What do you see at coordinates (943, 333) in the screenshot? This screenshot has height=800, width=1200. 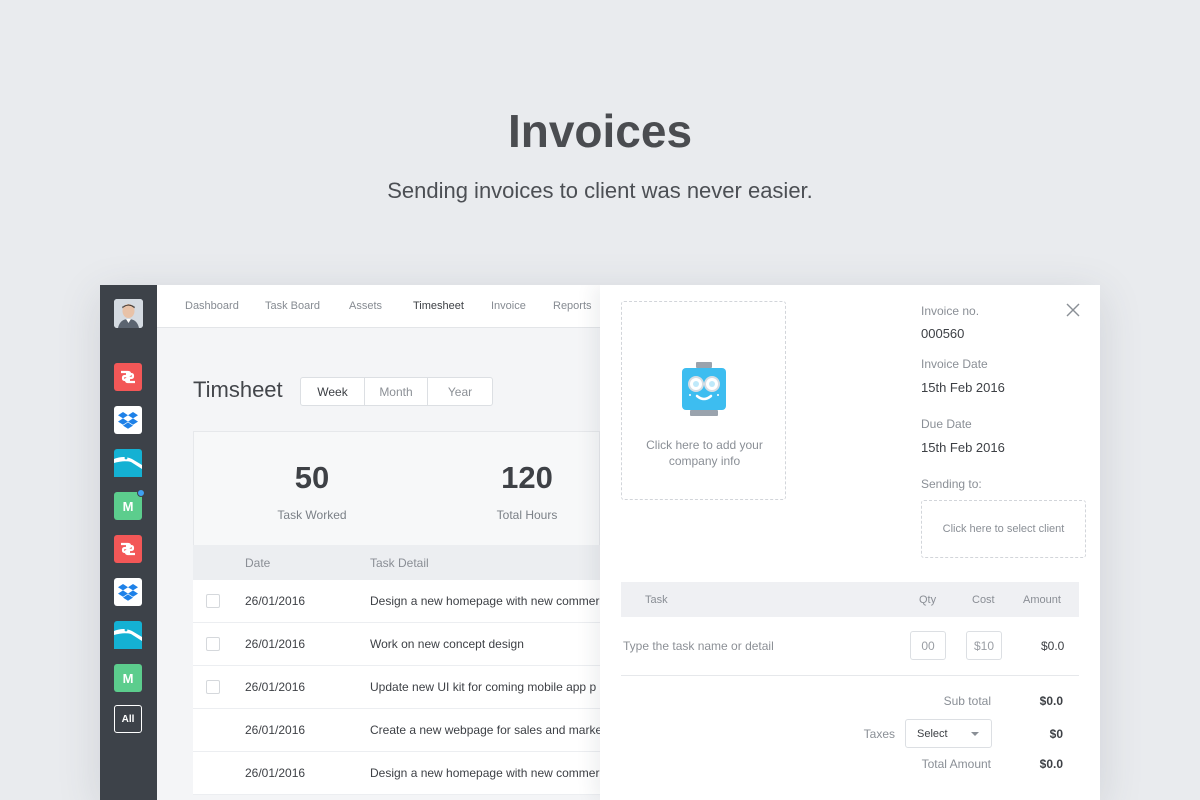 I see `invoice-number-value: 000560` at bounding box center [943, 333].